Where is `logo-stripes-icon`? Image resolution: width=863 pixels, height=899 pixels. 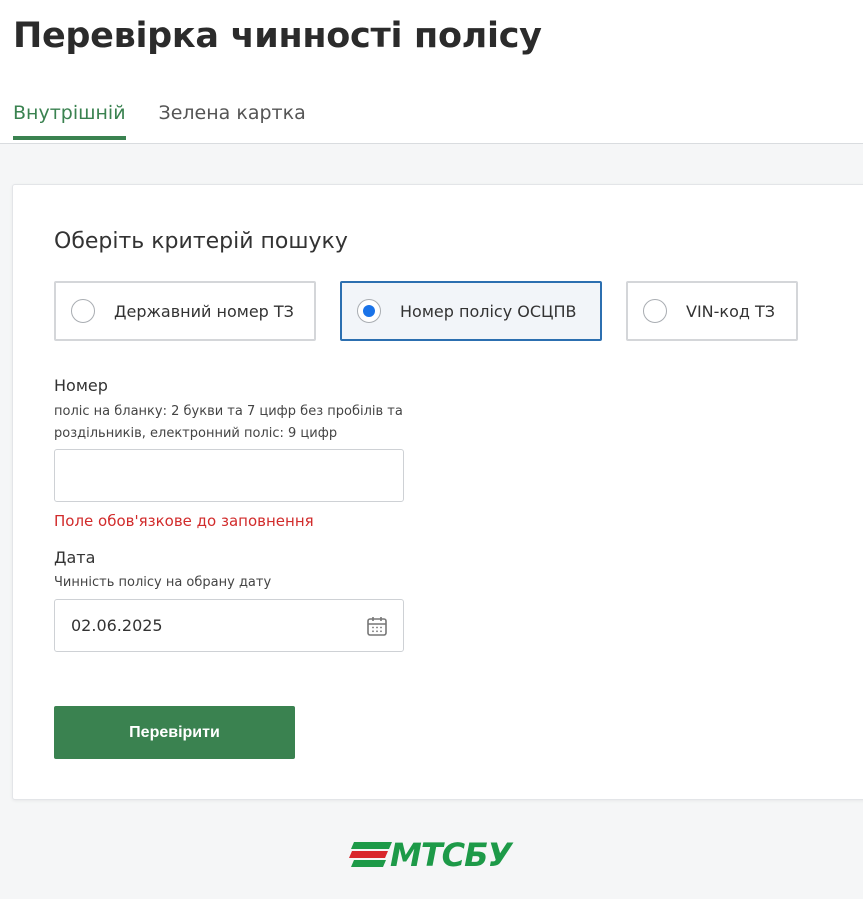
logo-stripes-icon is located at coordinates (370, 854).